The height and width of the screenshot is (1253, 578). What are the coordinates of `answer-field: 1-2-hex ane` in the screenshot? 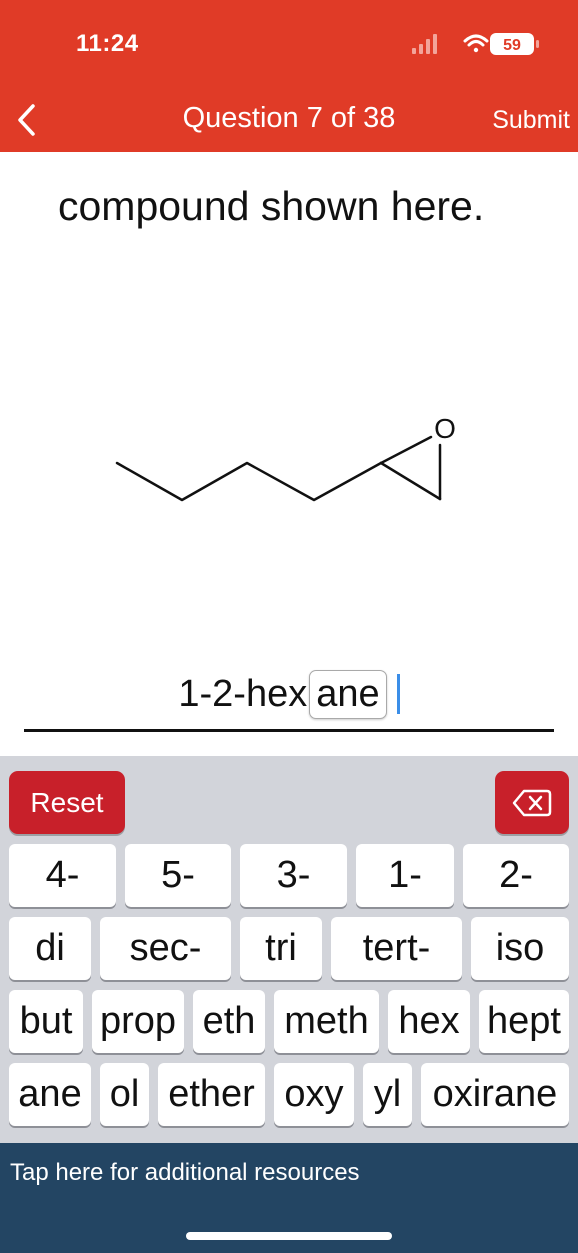 It's located at (289, 694).